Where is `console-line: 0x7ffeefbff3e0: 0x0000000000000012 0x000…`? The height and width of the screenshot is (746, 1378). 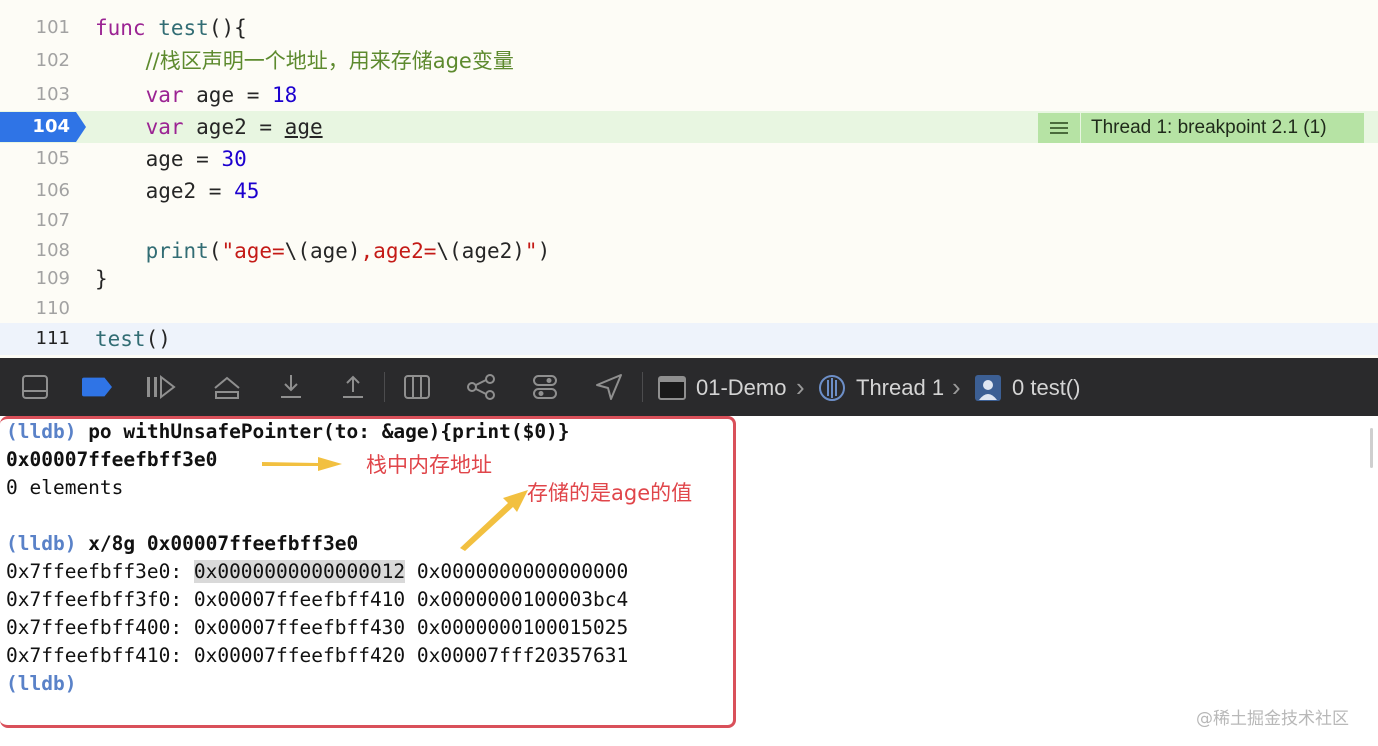
console-line: 0x7ffeefbff3e0: 0x0000000000000012 0x000… is located at coordinates (317, 571).